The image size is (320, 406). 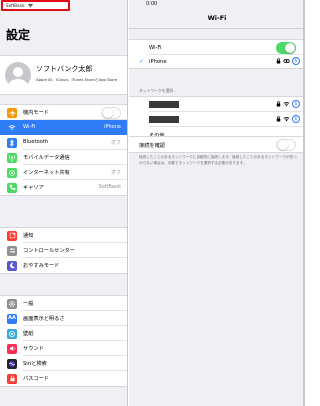 I want to click on notifications-icon, so click(x=12, y=235).